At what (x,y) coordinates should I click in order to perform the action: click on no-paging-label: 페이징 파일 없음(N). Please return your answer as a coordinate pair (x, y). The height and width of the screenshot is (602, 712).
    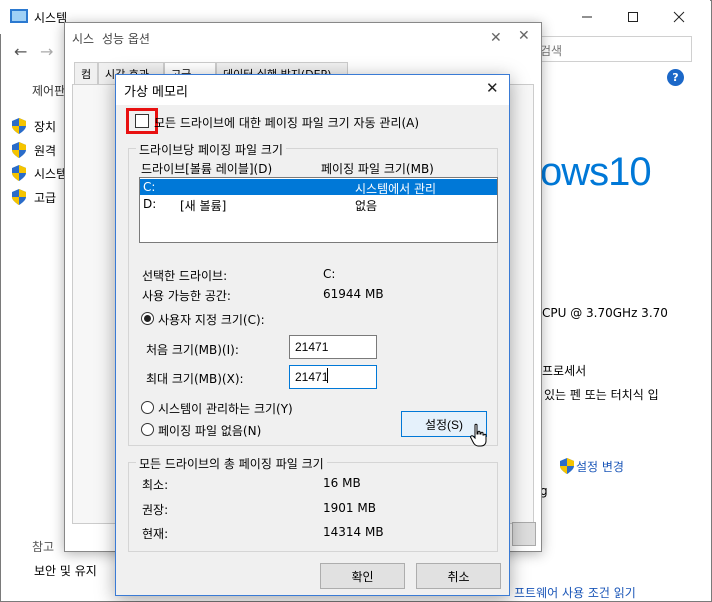
    Looking at the image, I should click on (210, 431).